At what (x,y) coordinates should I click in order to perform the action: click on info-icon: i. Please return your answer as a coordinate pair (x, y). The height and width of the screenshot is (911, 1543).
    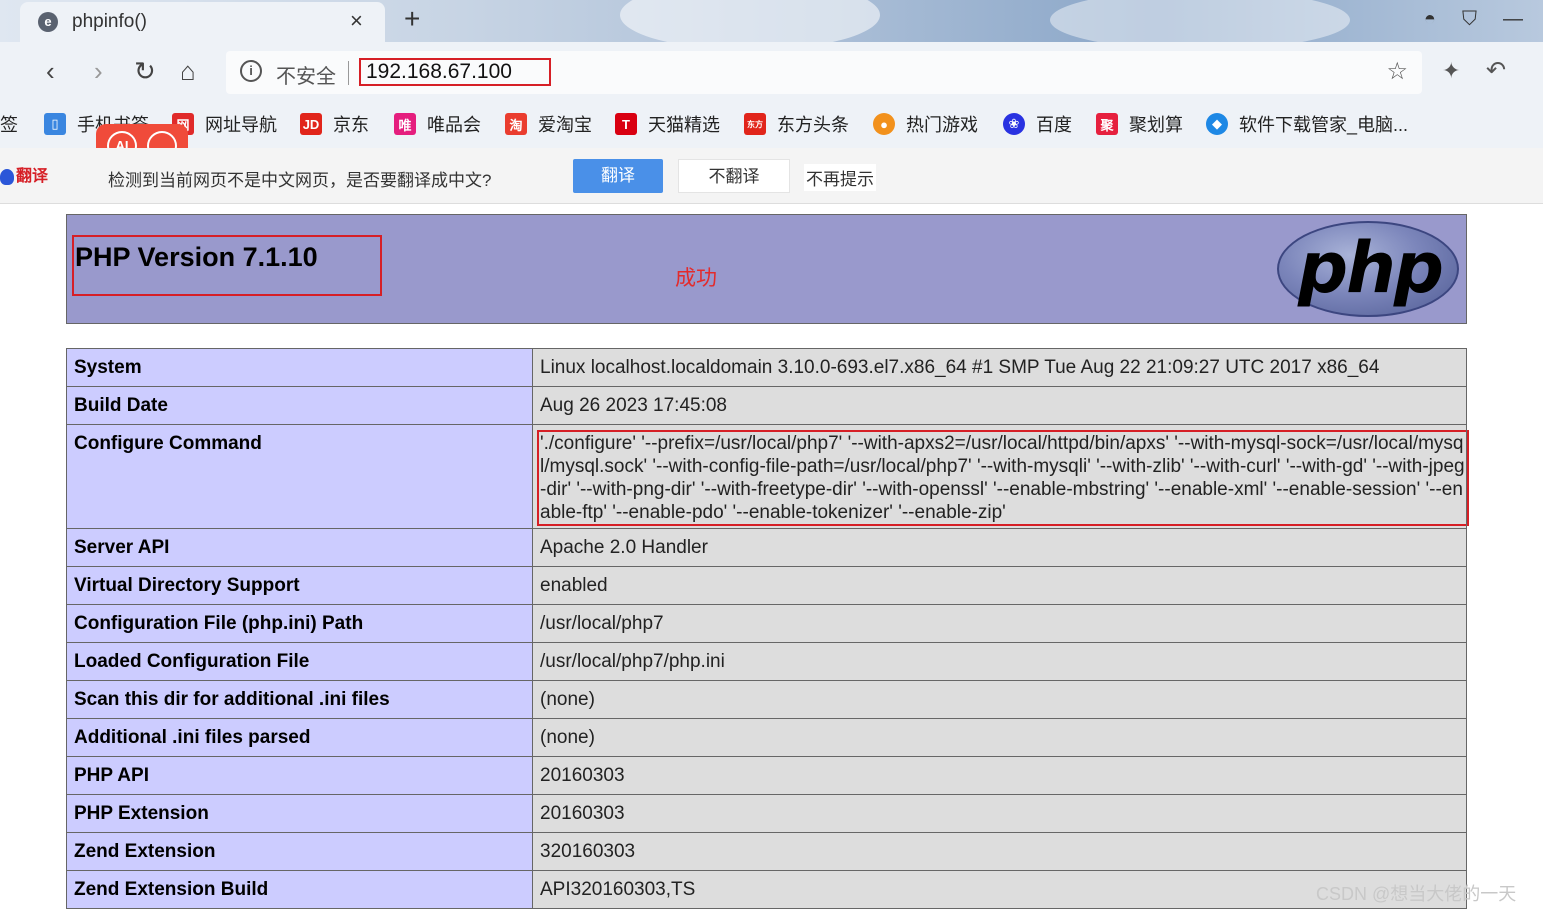
    Looking at the image, I should click on (251, 71).